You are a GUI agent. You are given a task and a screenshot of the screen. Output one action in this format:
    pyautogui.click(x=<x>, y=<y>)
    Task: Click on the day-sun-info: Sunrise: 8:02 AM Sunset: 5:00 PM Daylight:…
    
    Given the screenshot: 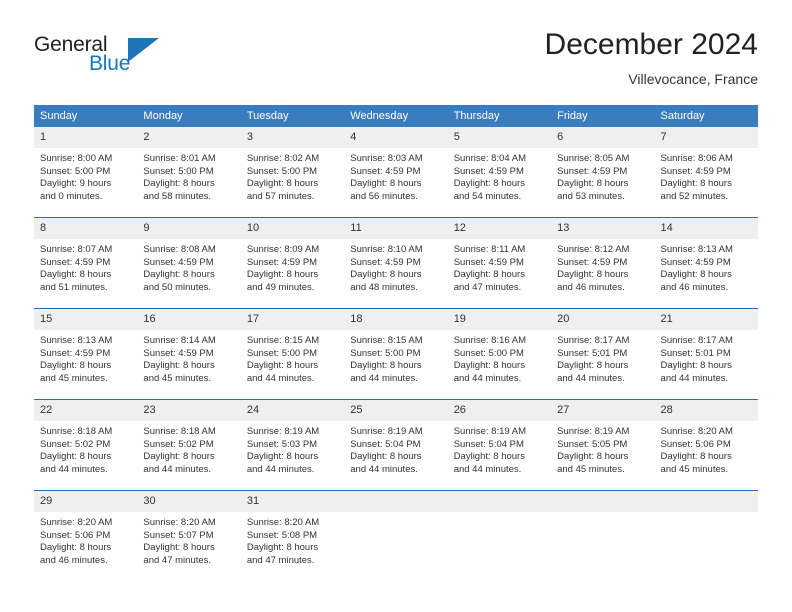 What is the action you would take?
    pyautogui.click(x=292, y=175)
    